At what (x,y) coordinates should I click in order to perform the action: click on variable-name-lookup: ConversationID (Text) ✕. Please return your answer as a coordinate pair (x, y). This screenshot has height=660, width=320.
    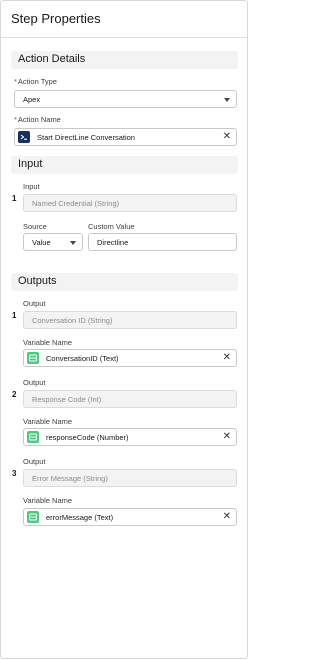
    Looking at the image, I should click on (130, 358).